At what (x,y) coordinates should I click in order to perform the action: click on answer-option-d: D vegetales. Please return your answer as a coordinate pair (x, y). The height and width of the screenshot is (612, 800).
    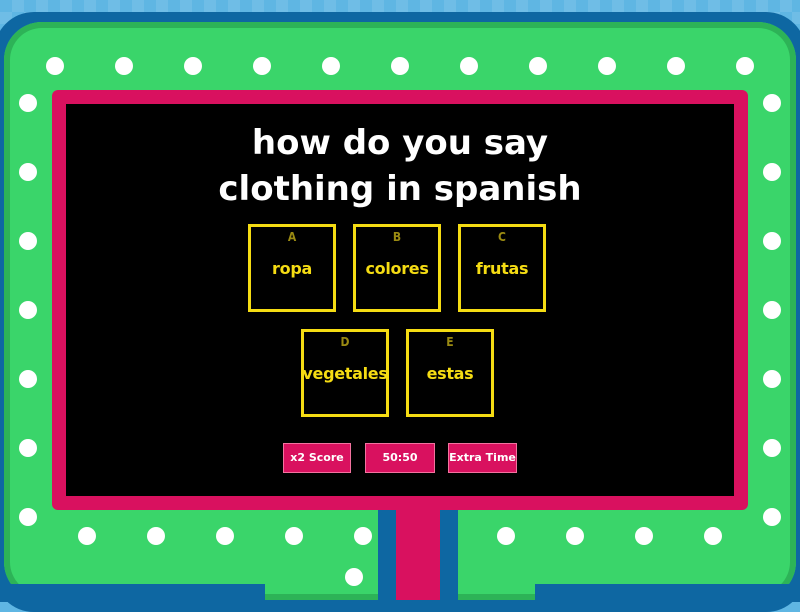
    Looking at the image, I should click on (345, 373).